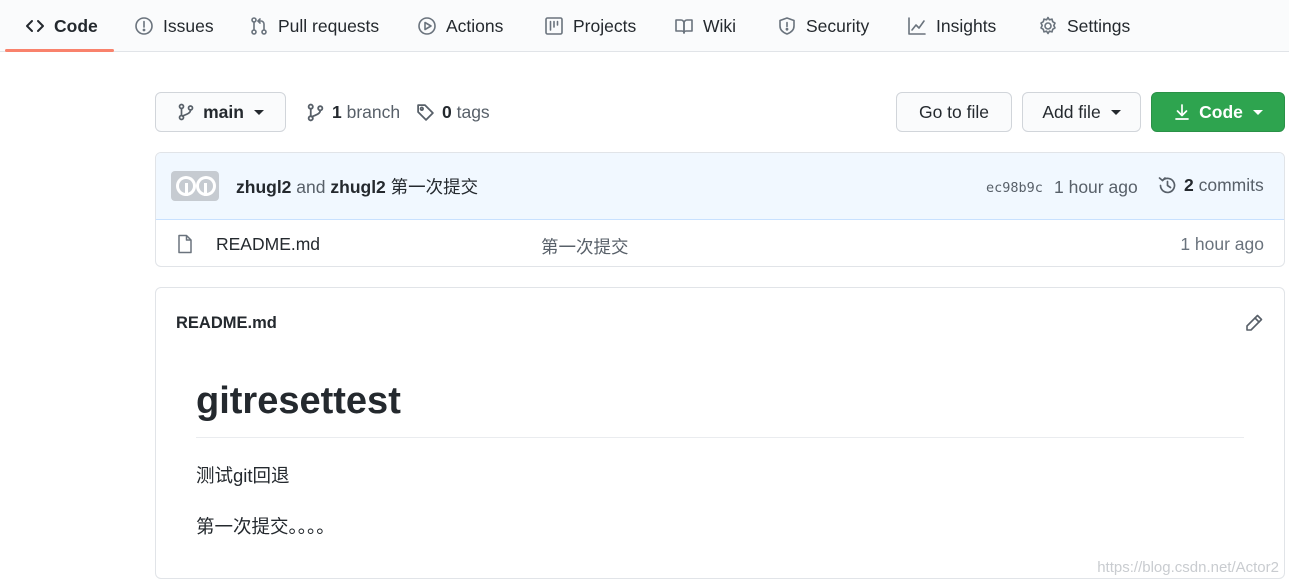 Image resolution: width=1289 pixels, height=583 pixels. Describe the element at coordinates (195, 186) in the screenshot. I see `avatar` at that location.